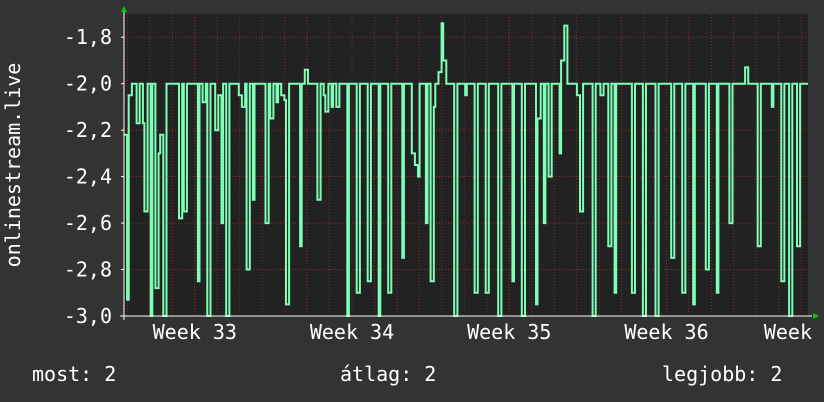 The image size is (824, 402). Describe the element at coordinates (124, 9) in the screenshot. I see `y-axis-arrow` at that location.